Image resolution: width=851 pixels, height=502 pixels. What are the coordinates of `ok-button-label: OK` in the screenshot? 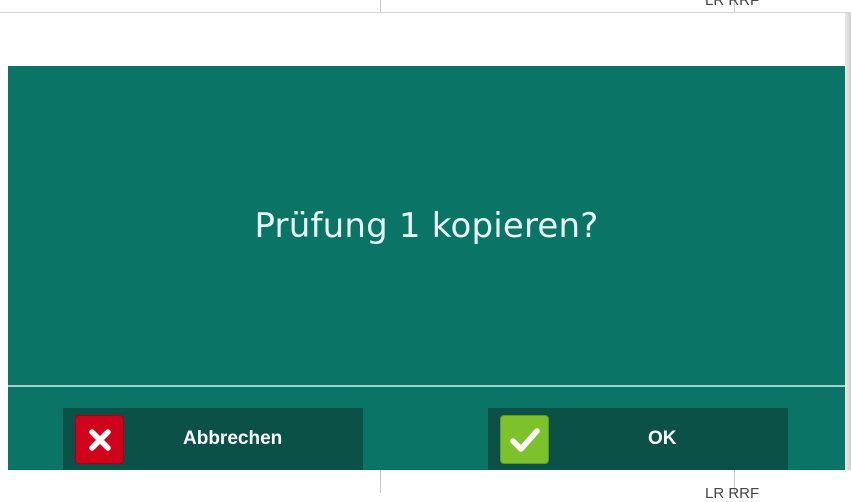 It's located at (662, 438).